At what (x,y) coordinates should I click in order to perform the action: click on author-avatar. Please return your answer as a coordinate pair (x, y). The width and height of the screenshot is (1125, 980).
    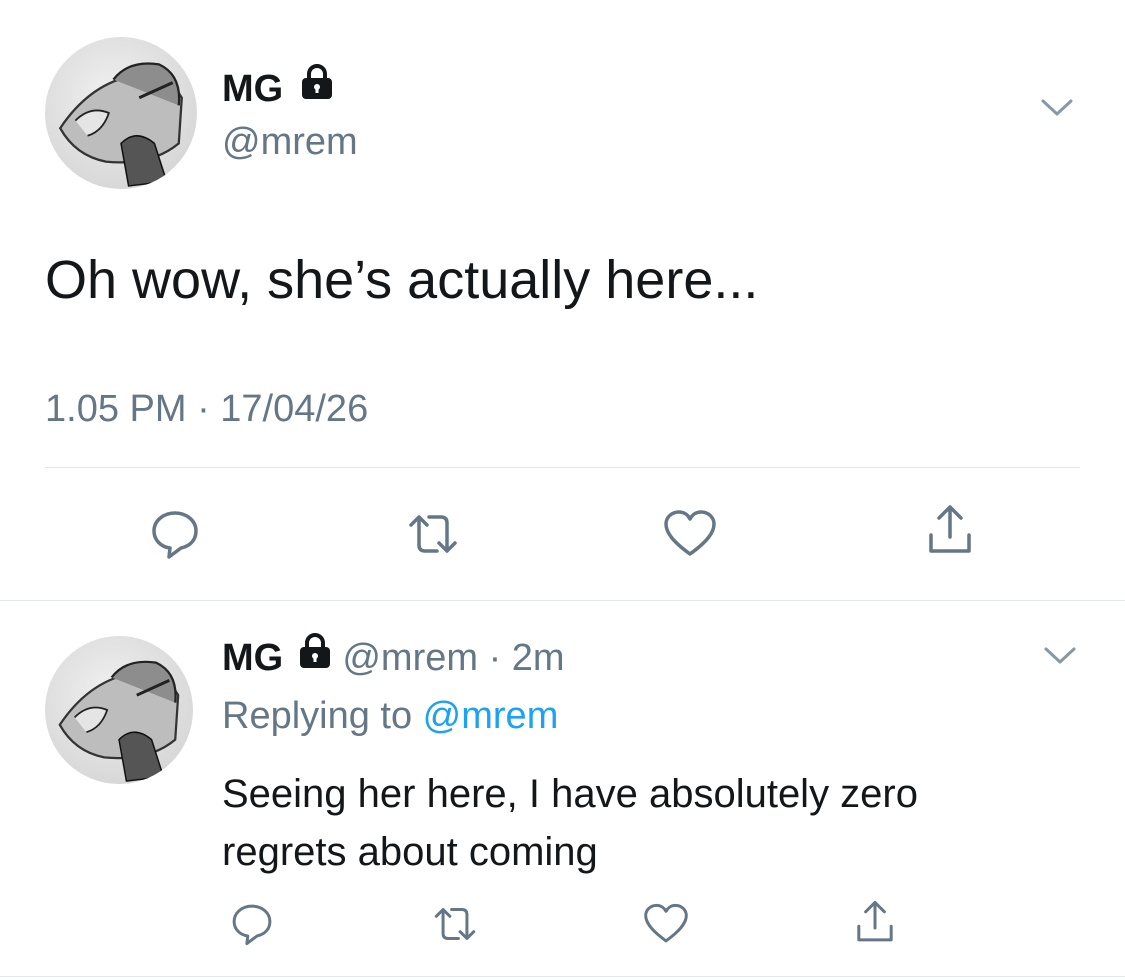
    Looking at the image, I should click on (121, 113).